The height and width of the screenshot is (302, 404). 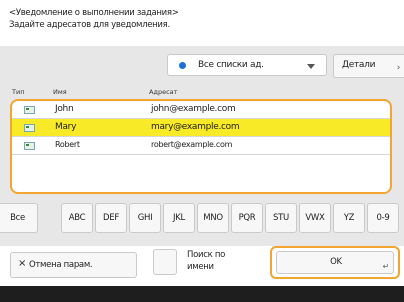 I want to click on search-by-name-toggle: Поиск по имени, so click(x=207, y=262).